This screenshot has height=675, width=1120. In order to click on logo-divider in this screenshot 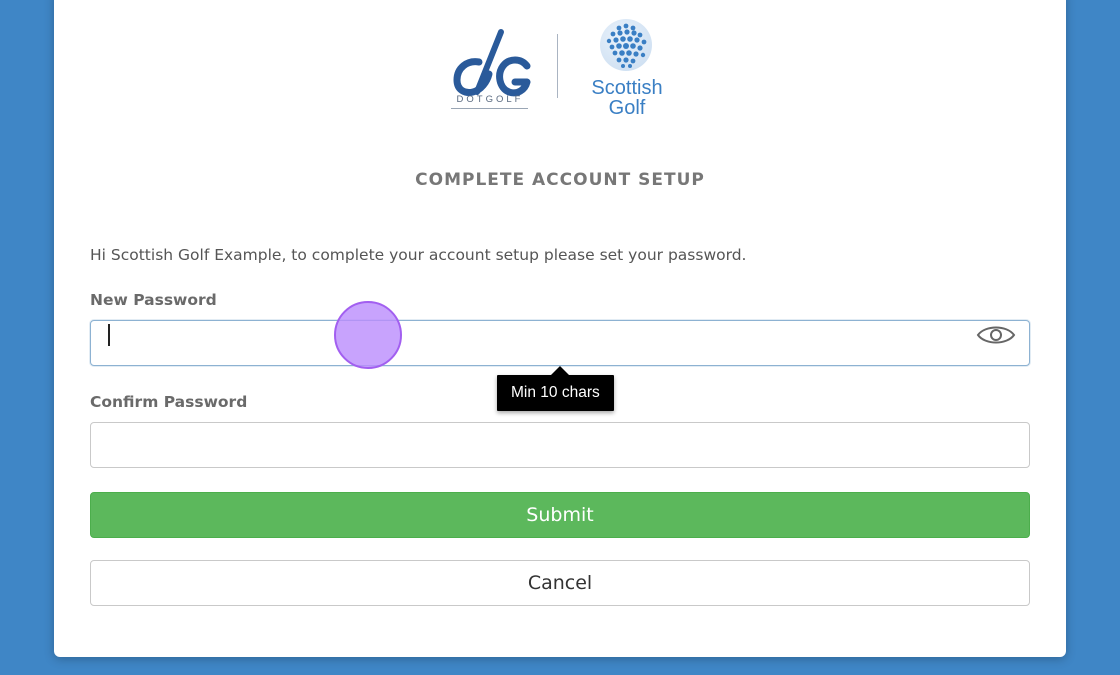, I will do `click(557, 66)`.